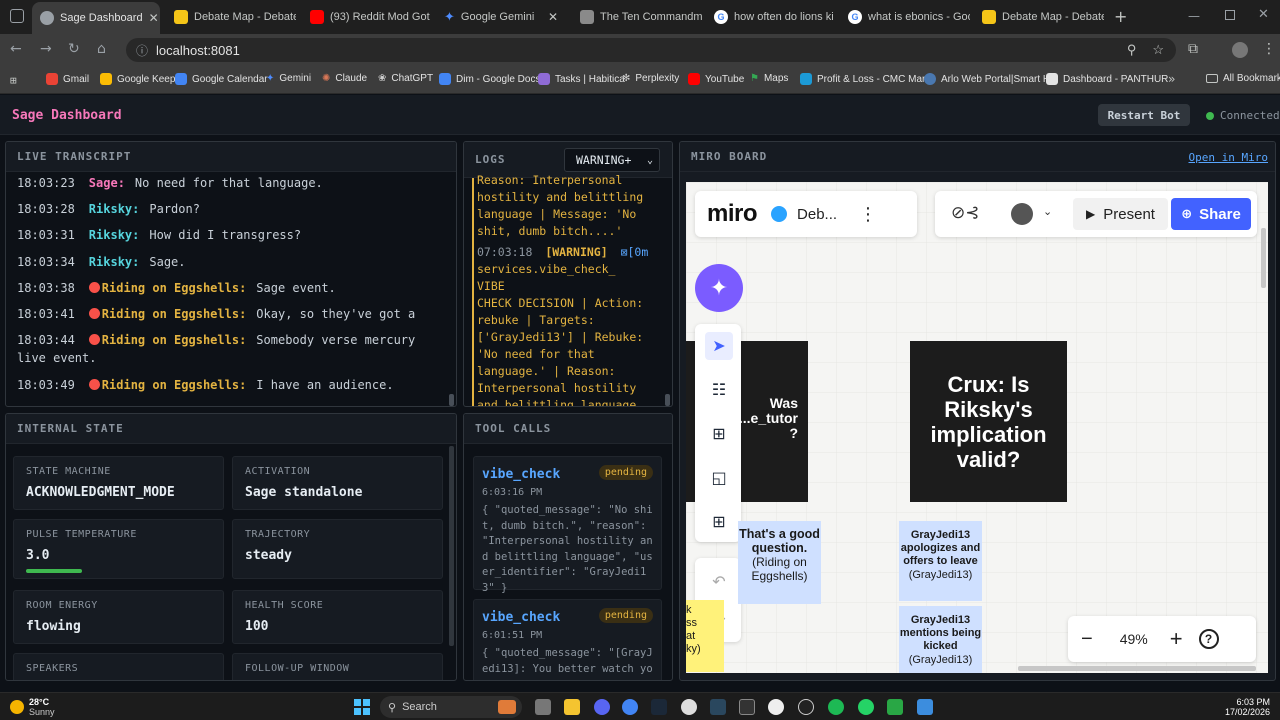 This screenshot has height=720, width=1280. What do you see at coordinates (451, 707) in the screenshot?
I see `taskbar-search: ⚲ Search` at bounding box center [451, 707].